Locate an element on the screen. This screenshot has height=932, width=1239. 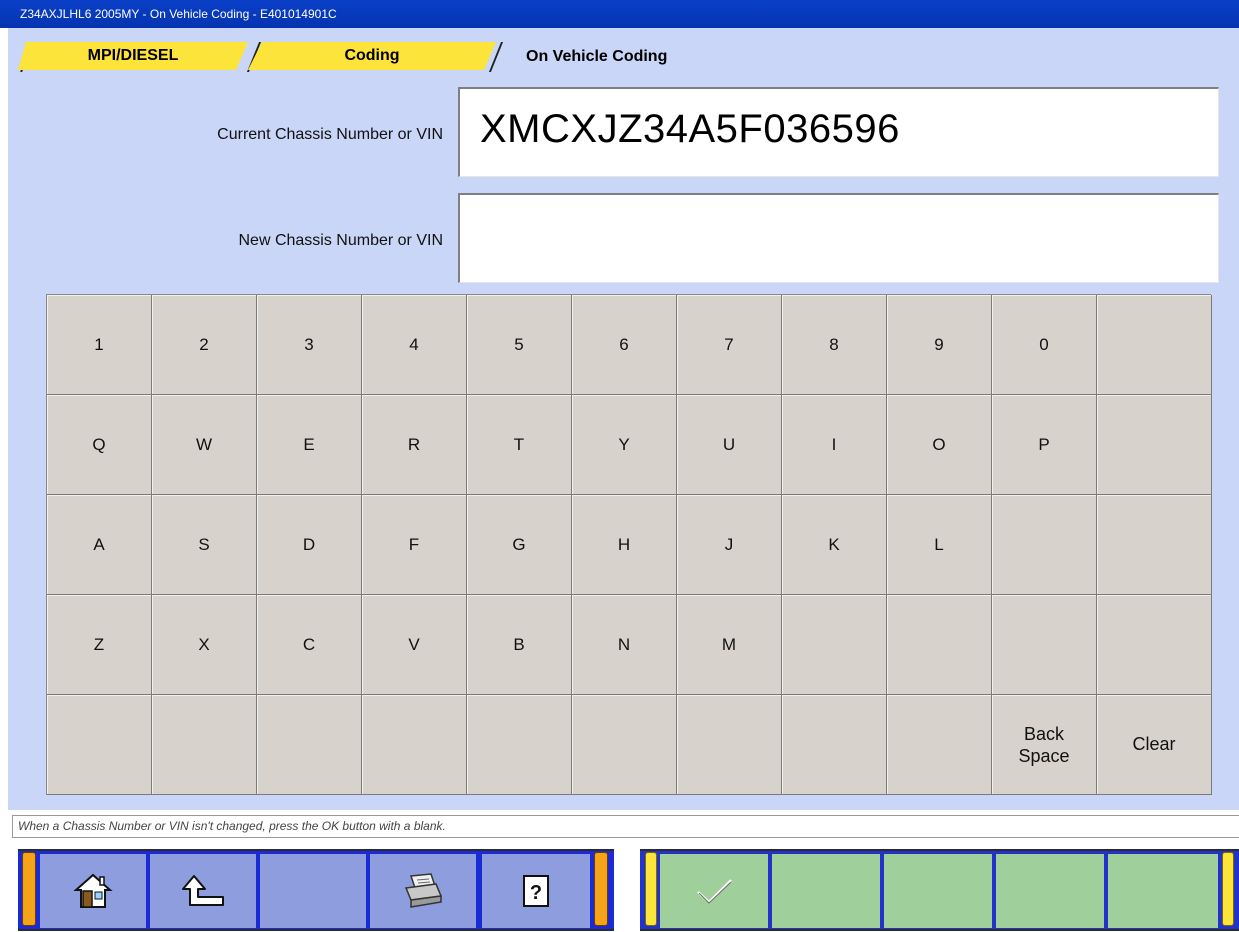
key-label: K is located at coordinates (834, 544).